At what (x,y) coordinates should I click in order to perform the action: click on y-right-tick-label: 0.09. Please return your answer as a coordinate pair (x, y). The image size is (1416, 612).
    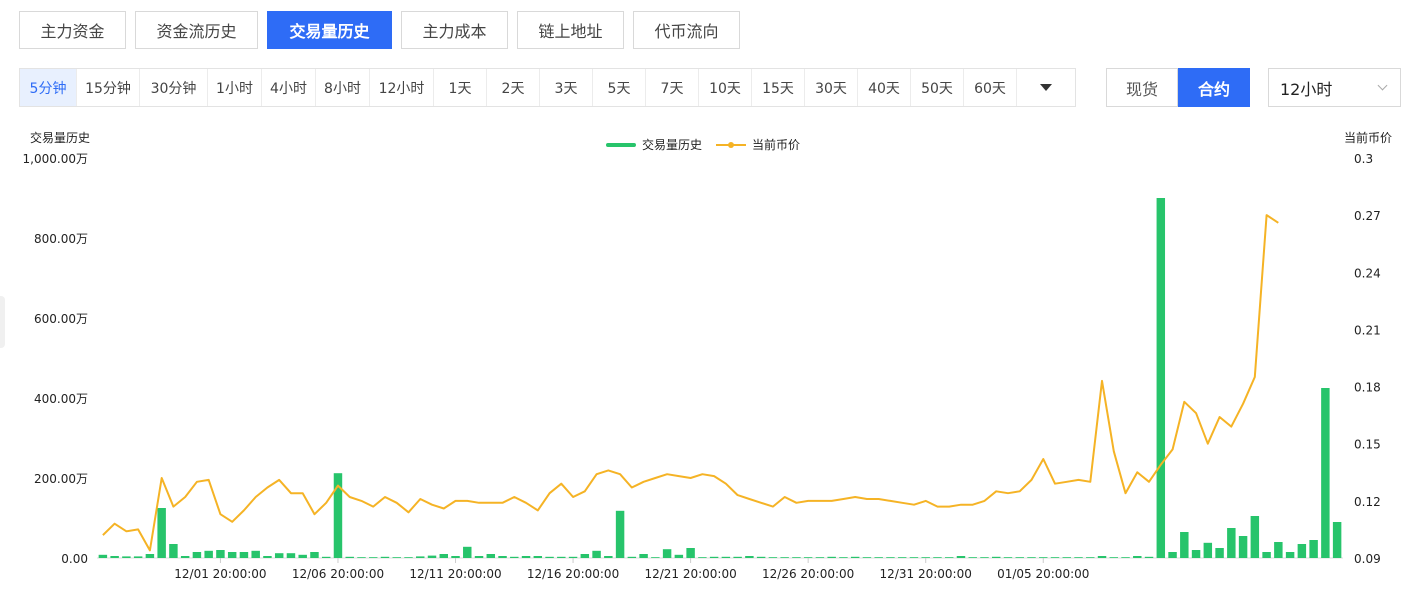
    Looking at the image, I should click on (1367, 559).